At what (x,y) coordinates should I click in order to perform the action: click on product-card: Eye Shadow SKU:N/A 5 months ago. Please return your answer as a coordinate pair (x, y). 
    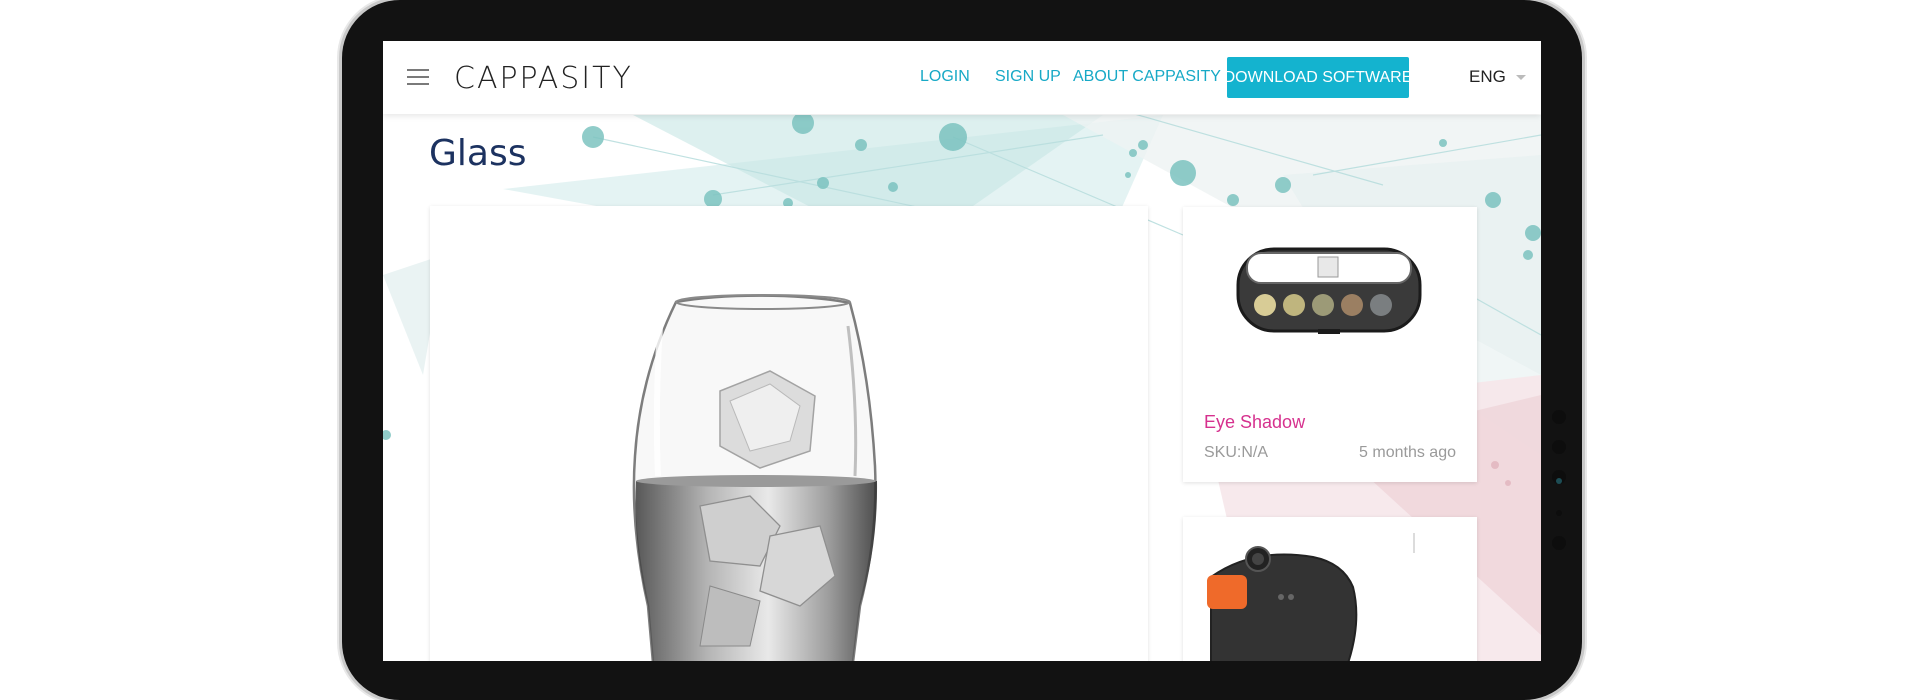
    Looking at the image, I should click on (1330, 344).